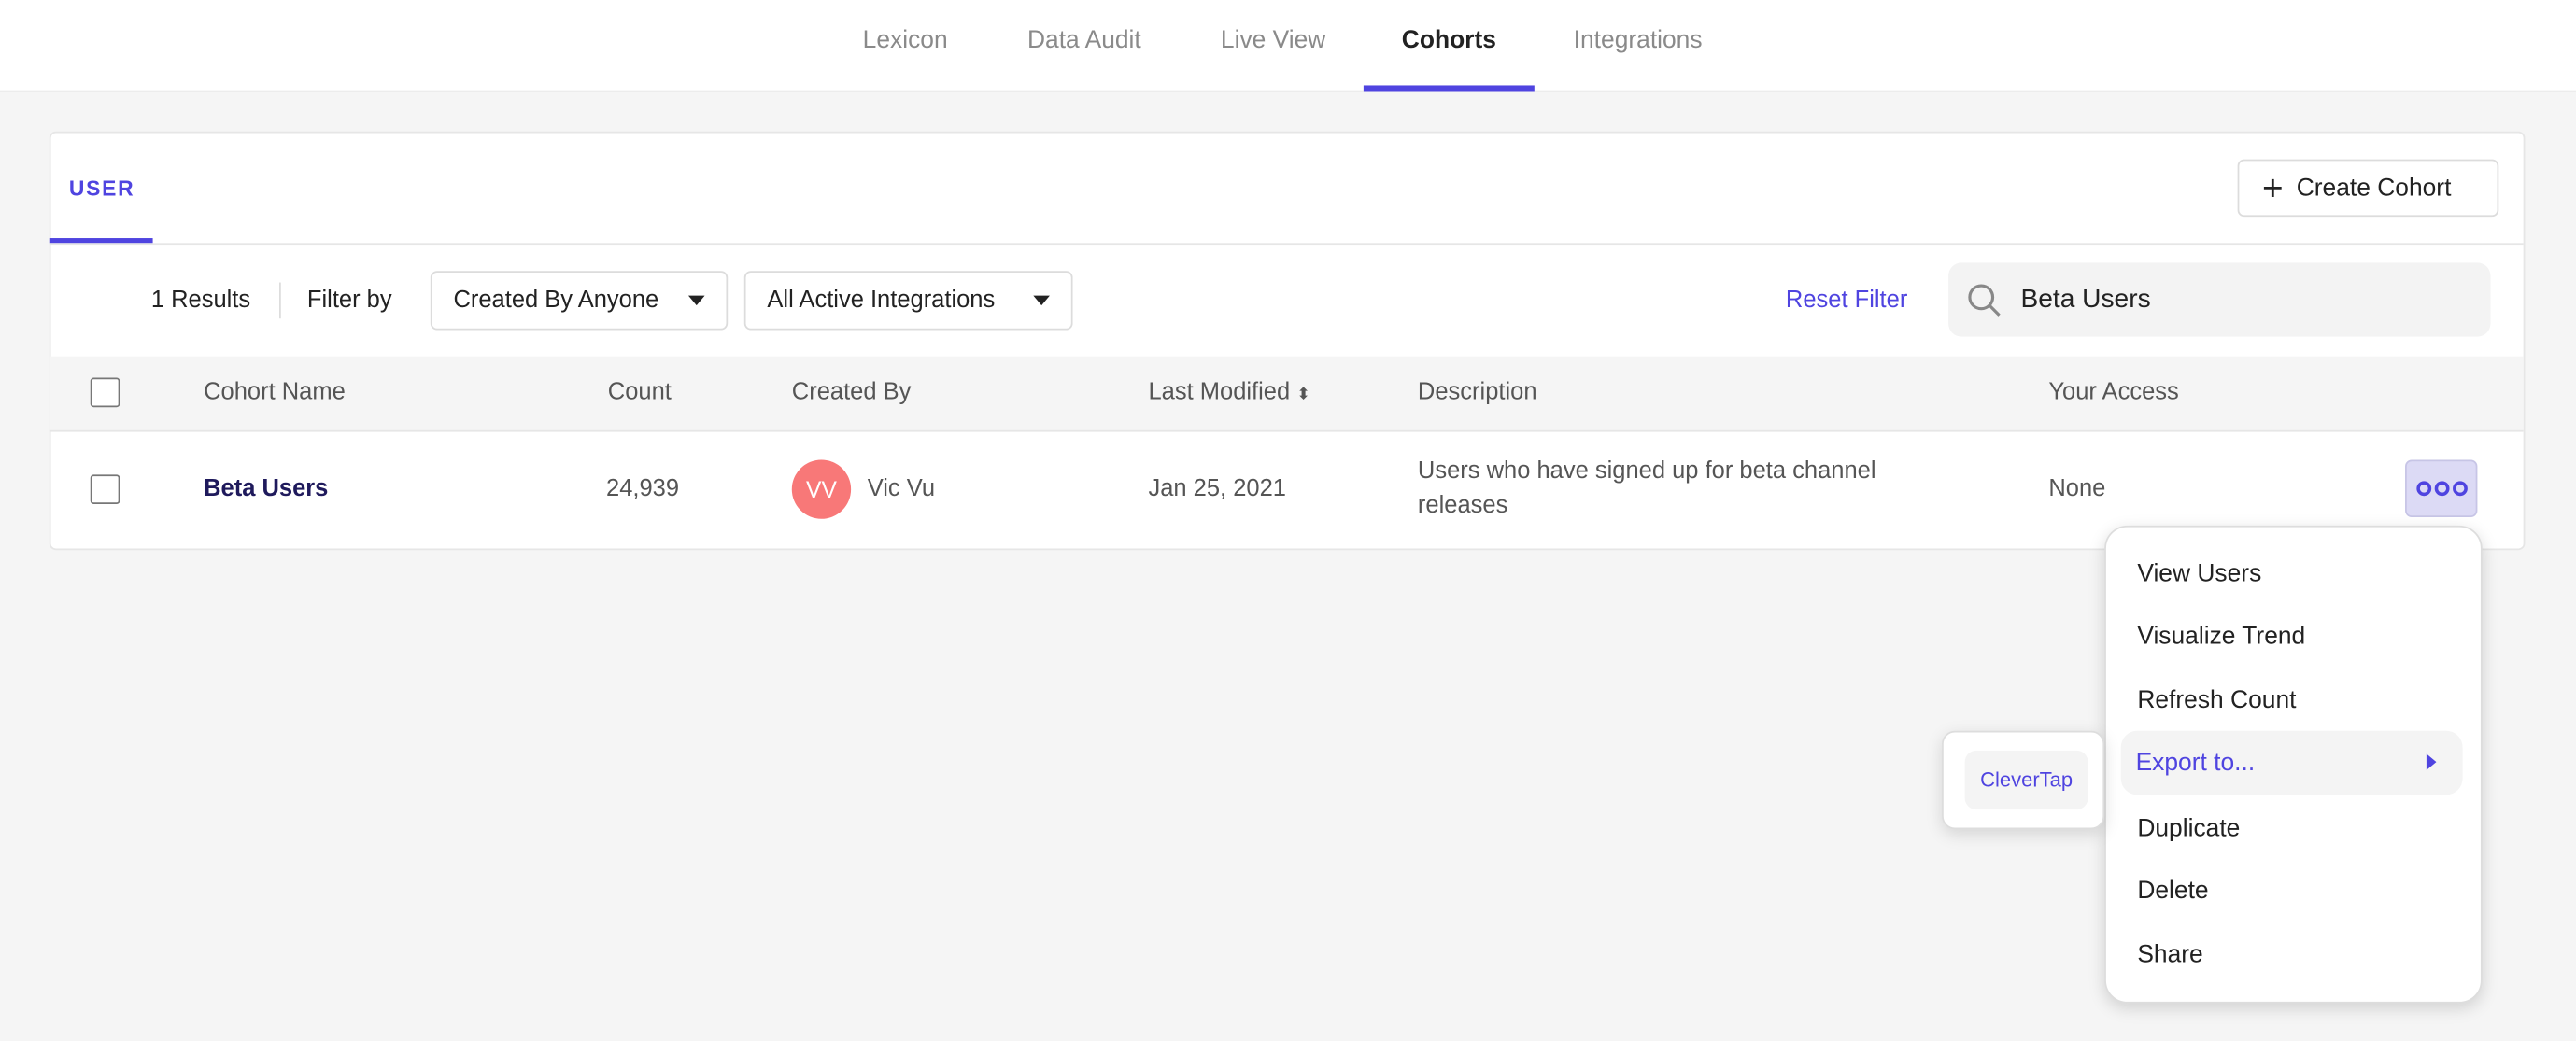 The image size is (2576, 1041). I want to click on filter-by-label: Filter by, so click(349, 300).